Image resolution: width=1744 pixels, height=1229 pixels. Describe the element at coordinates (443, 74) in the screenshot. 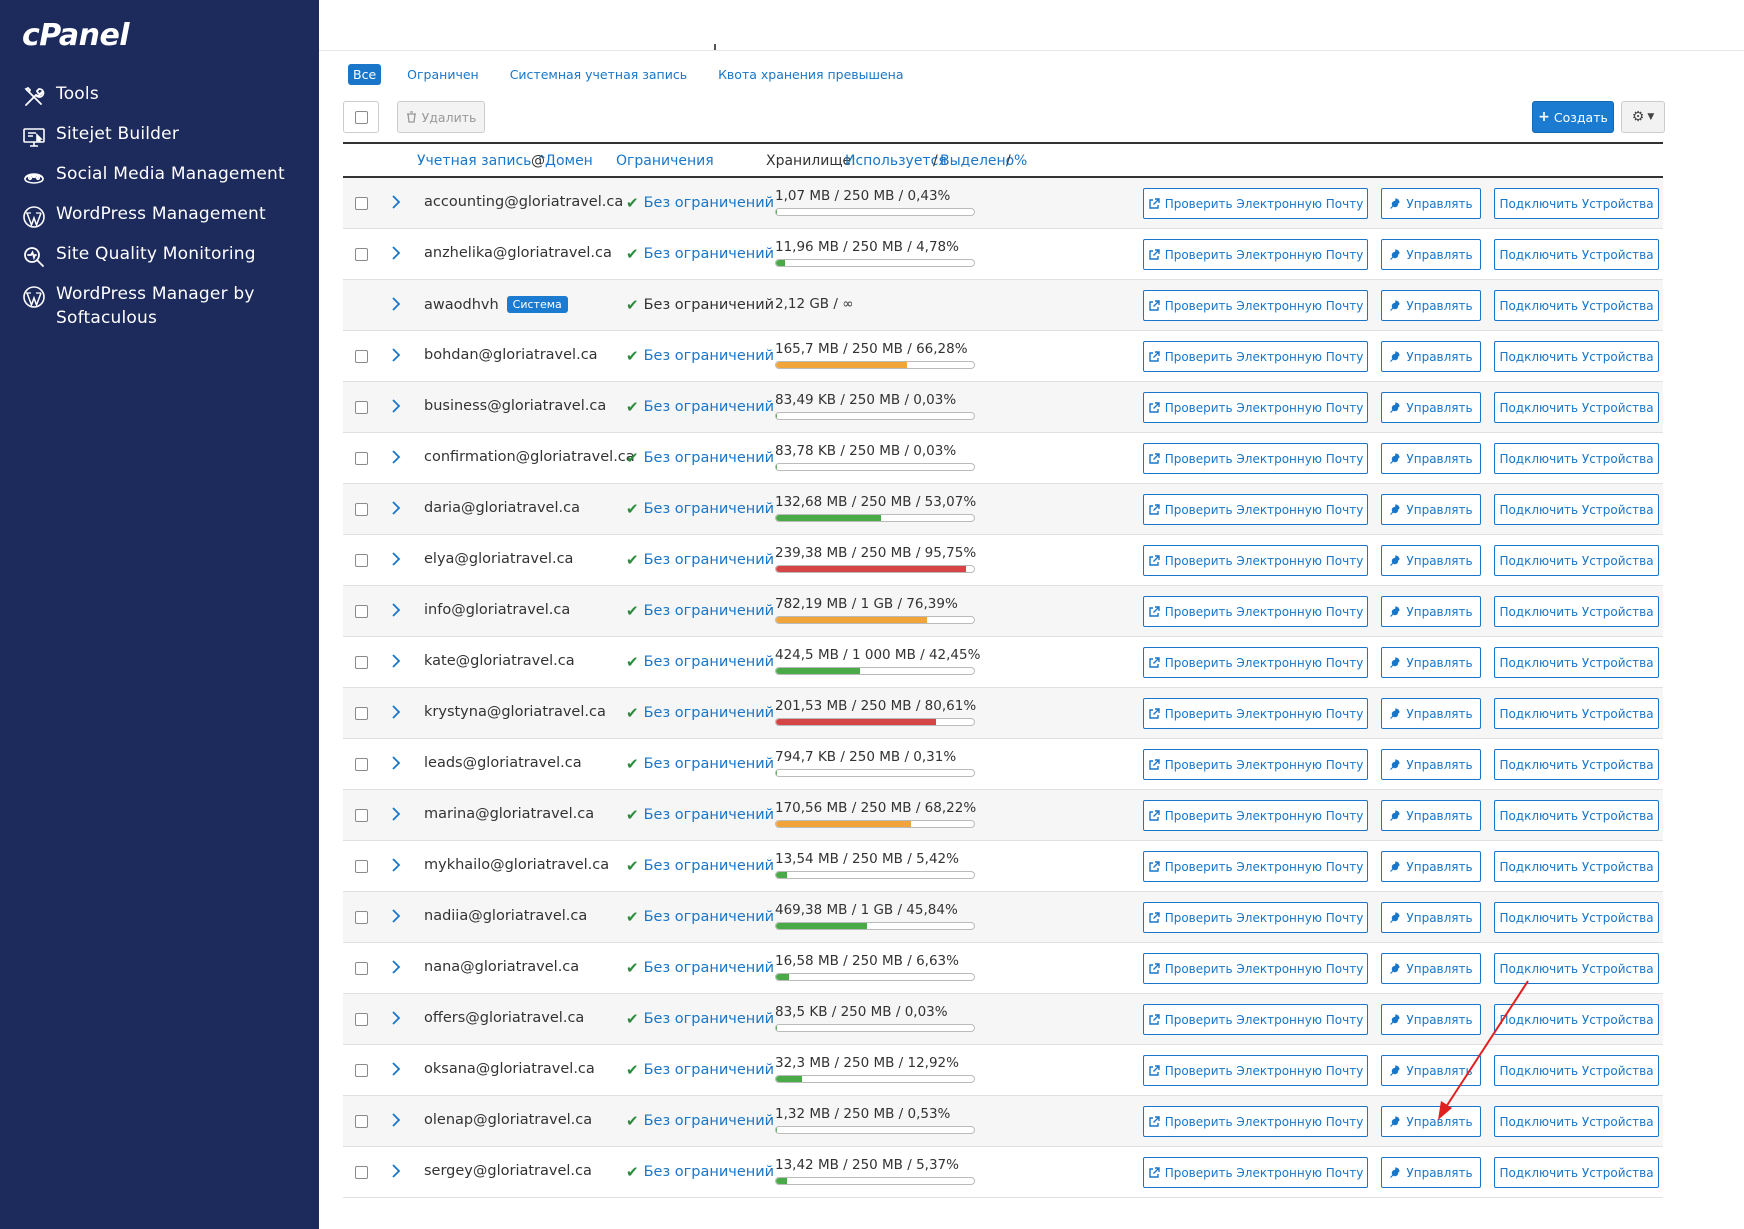

I see `filter-restricted: Ограничен` at that location.